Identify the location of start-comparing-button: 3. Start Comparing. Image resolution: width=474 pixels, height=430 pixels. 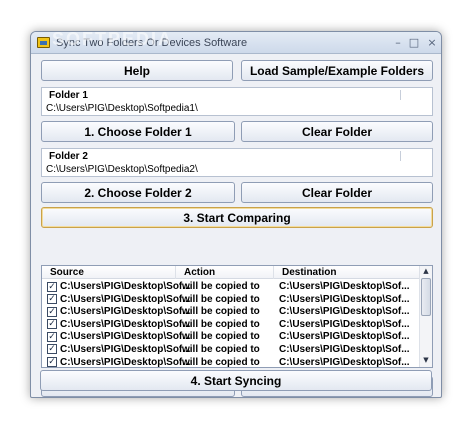
(237, 217).